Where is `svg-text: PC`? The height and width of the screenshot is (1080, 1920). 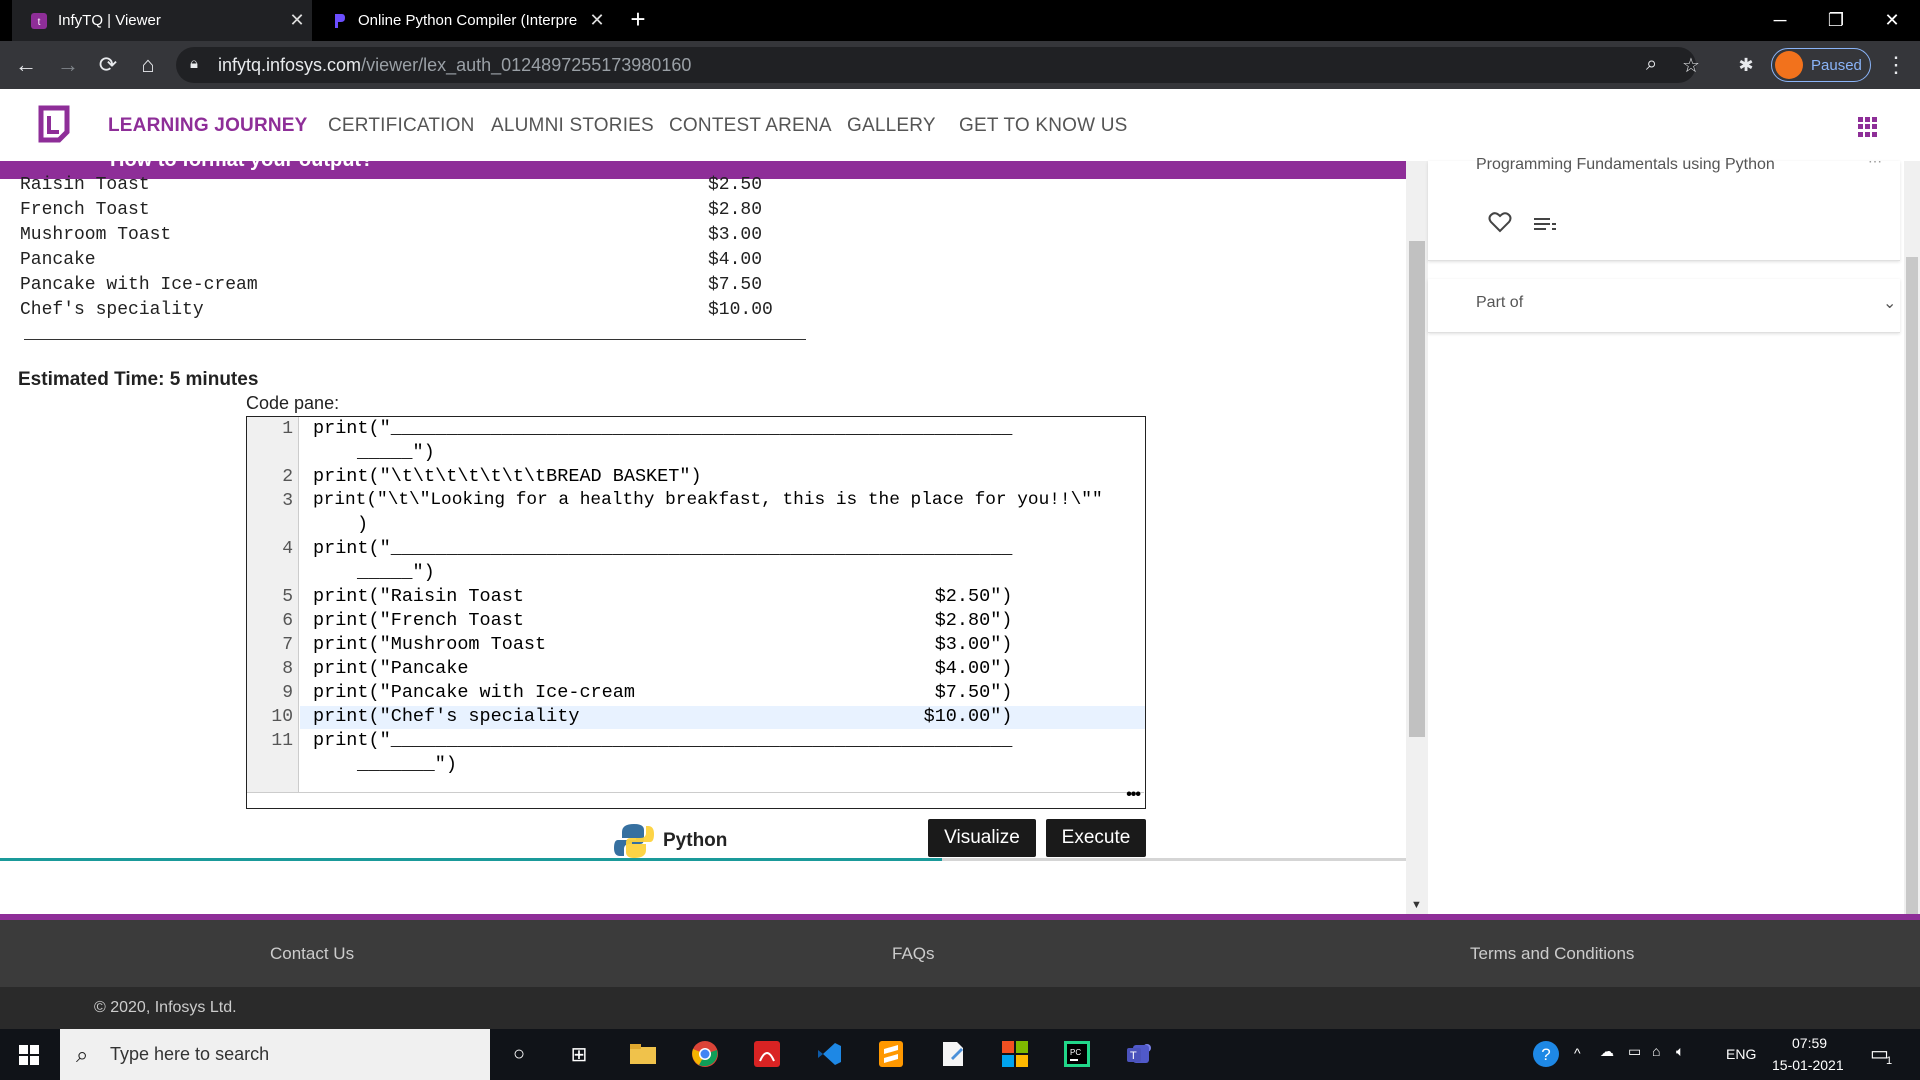 svg-text: PC is located at coordinates (1075, 1052).